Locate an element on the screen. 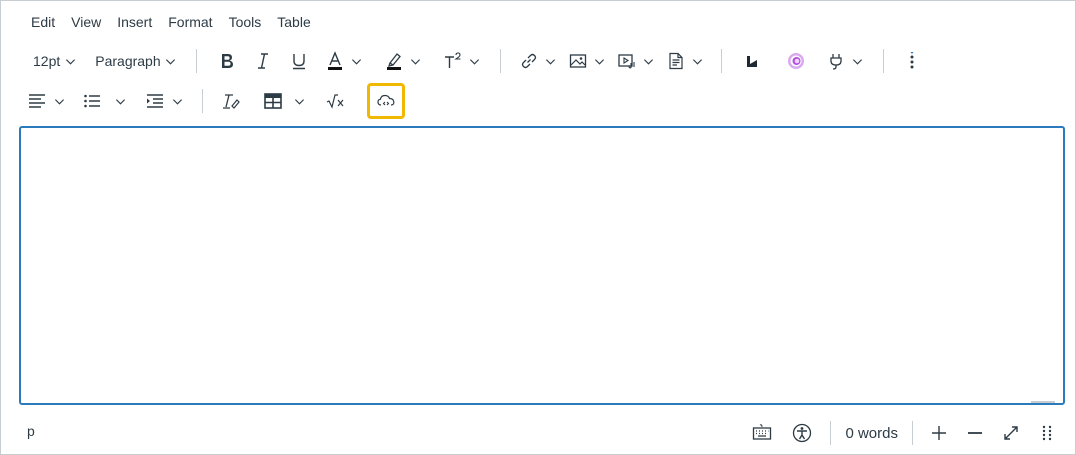 The height and width of the screenshot is (455, 1076). menubar: Edit View Insert Format Tools Table is located at coordinates (171, 22).